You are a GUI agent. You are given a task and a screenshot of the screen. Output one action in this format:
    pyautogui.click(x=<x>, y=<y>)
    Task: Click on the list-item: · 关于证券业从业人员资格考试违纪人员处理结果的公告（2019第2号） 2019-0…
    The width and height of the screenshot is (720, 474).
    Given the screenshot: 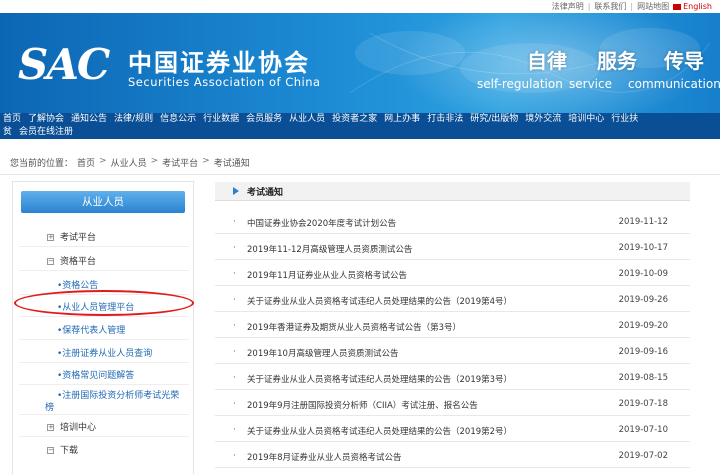 What is the action you would take?
    pyautogui.click(x=452, y=429)
    